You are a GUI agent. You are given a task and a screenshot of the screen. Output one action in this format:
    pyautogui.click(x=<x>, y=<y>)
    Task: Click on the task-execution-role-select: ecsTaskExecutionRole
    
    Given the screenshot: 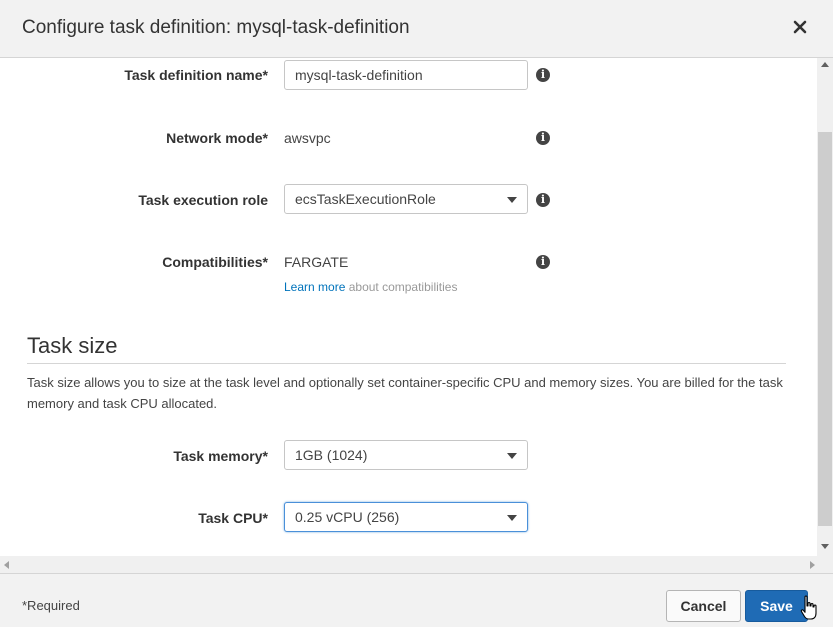 What is the action you would take?
    pyautogui.click(x=406, y=199)
    